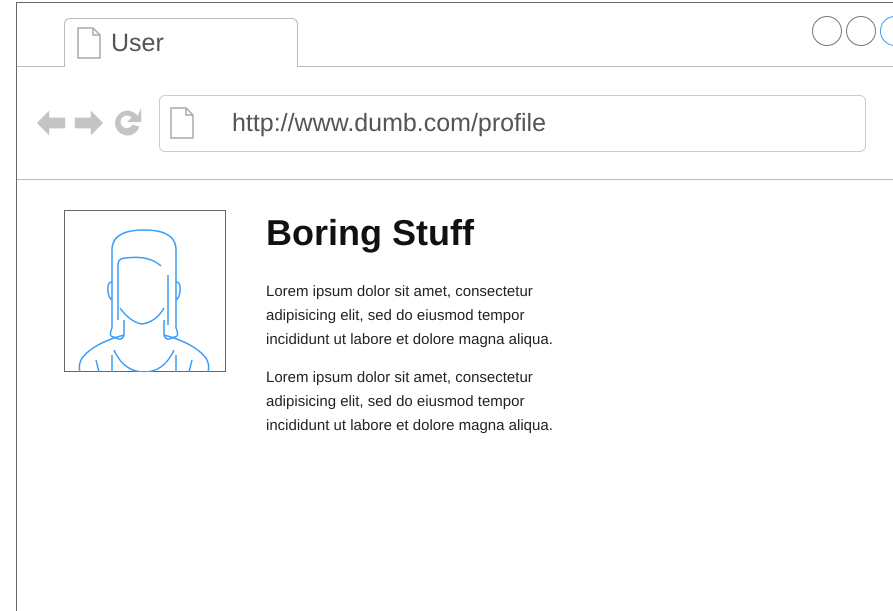 This screenshot has height=611, width=893. I want to click on address-field: http://www.dumb.com/profile, so click(512, 123).